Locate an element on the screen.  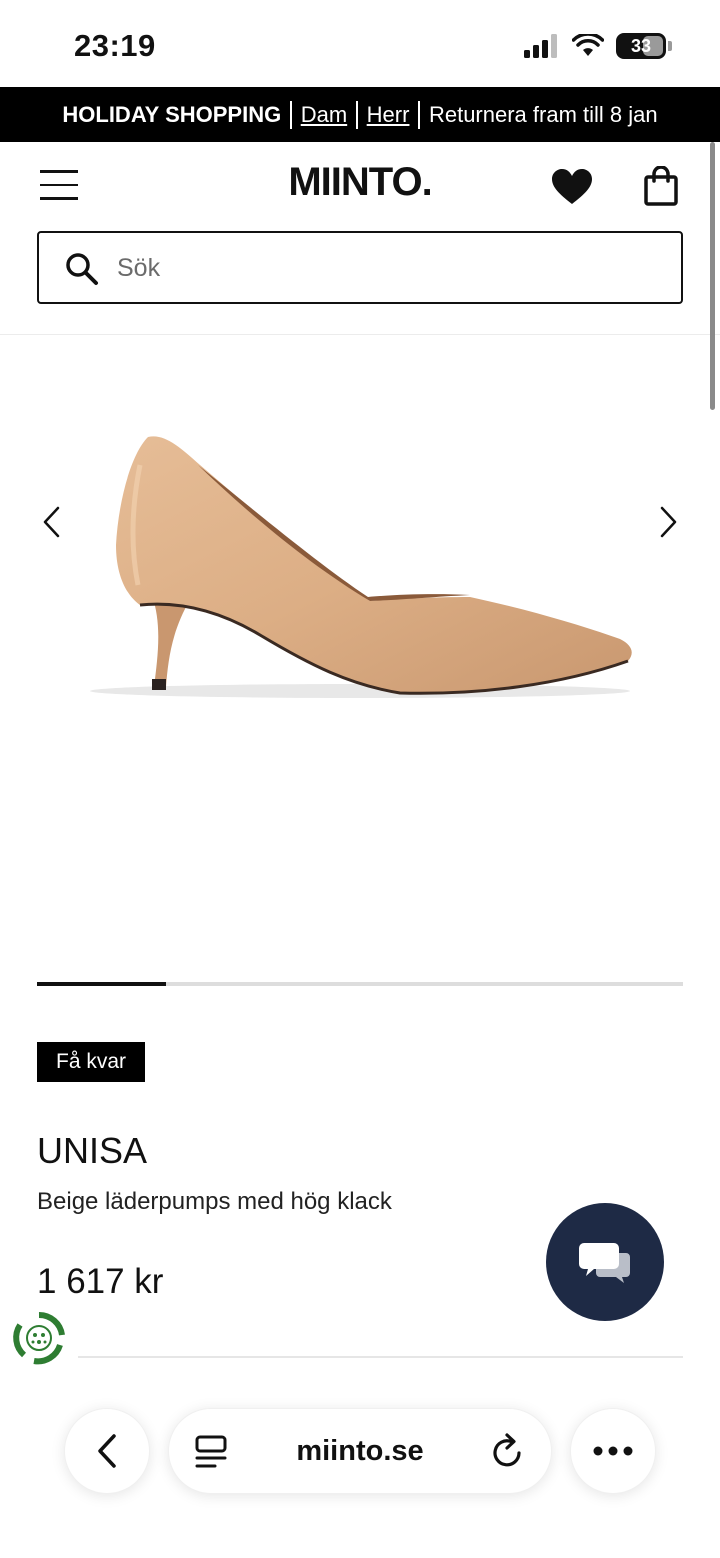
bag-icon is located at coordinates (661, 186).